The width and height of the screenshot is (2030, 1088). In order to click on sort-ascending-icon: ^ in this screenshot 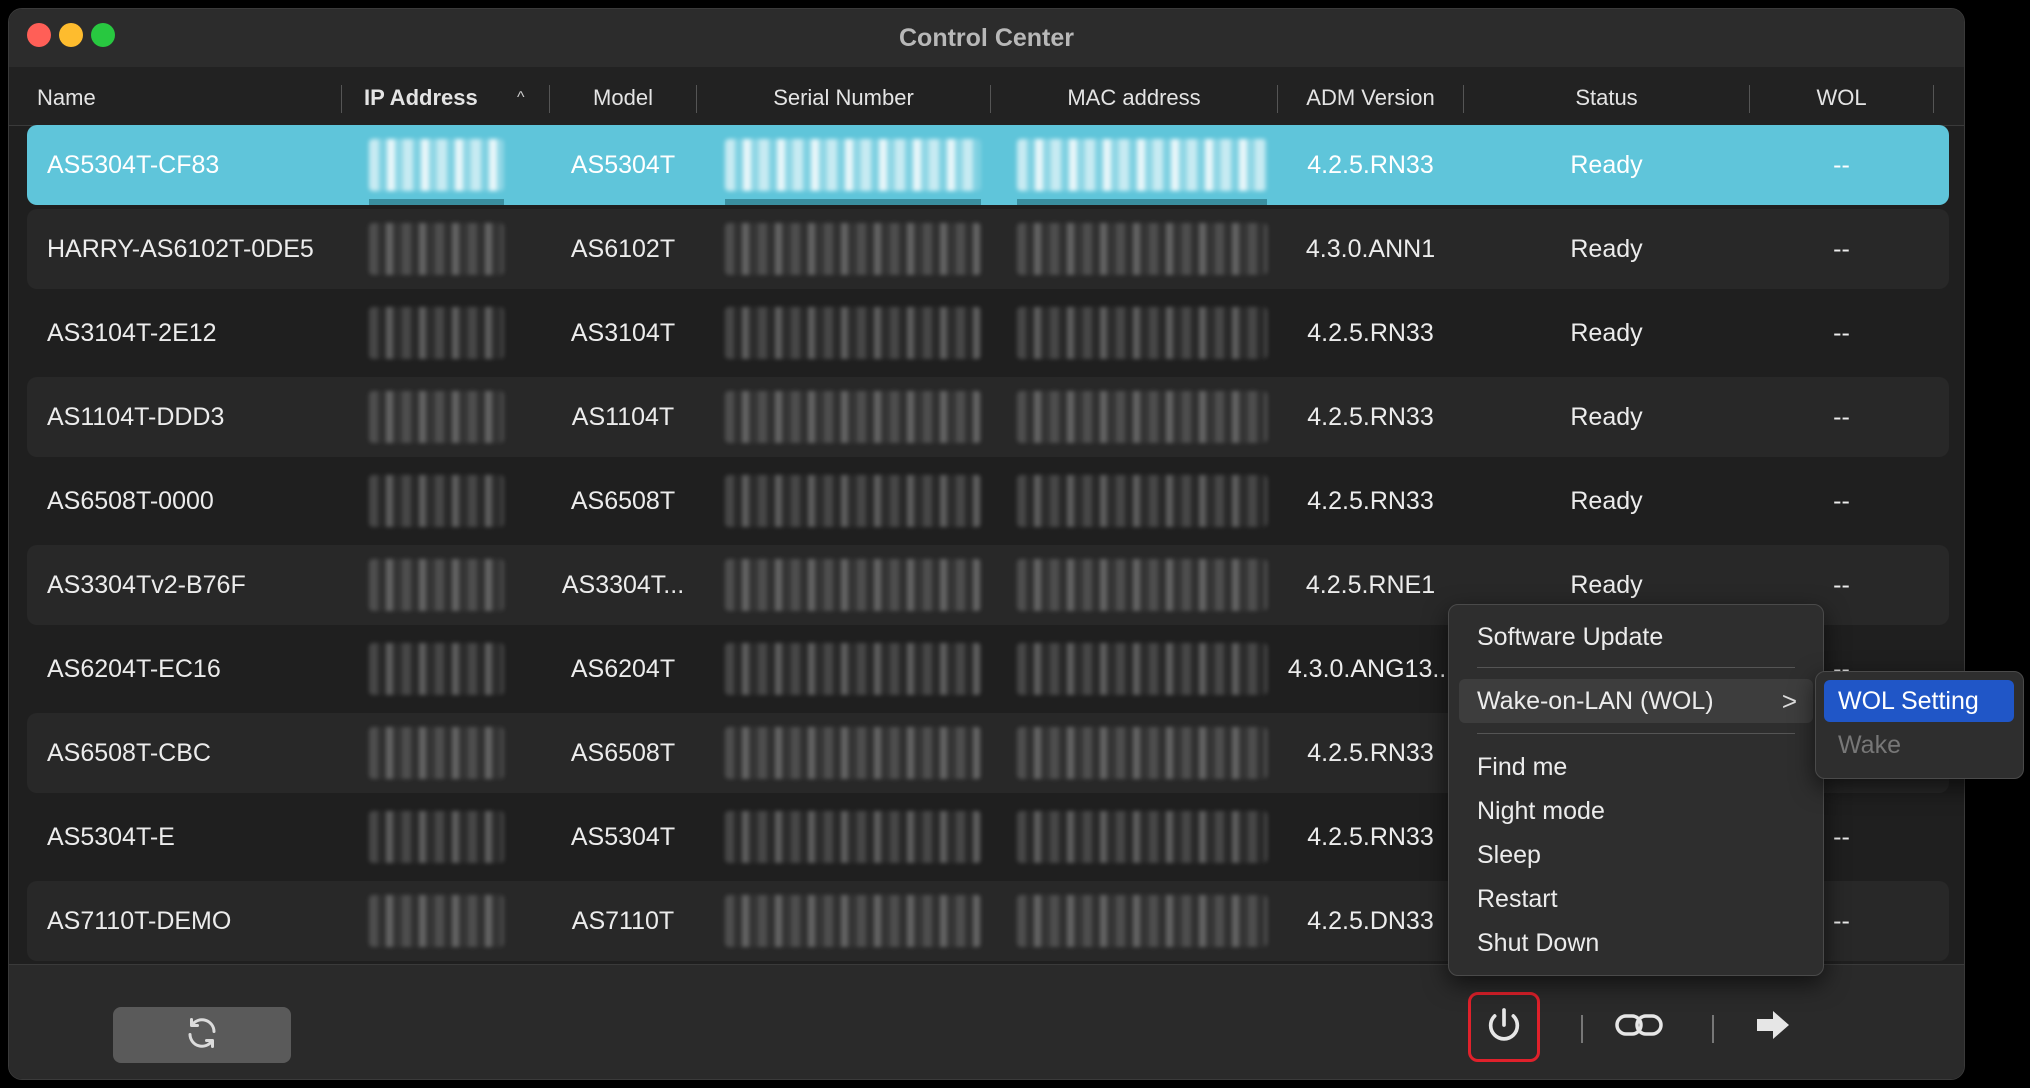, I will do `click(521, 98)`.